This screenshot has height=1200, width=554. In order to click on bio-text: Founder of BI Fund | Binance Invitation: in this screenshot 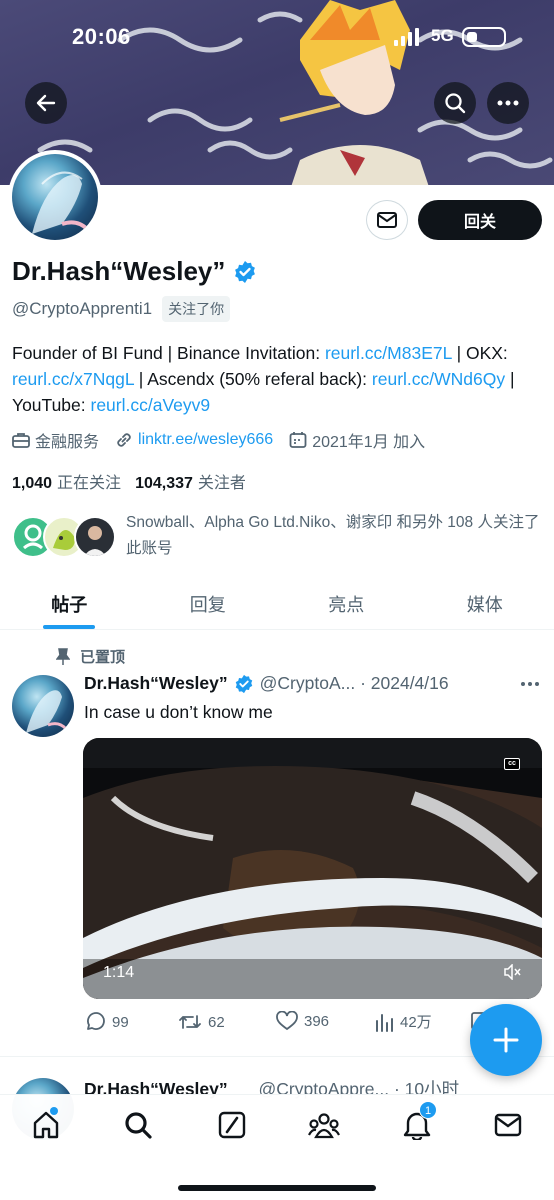, I will do `click(168, 353)`.